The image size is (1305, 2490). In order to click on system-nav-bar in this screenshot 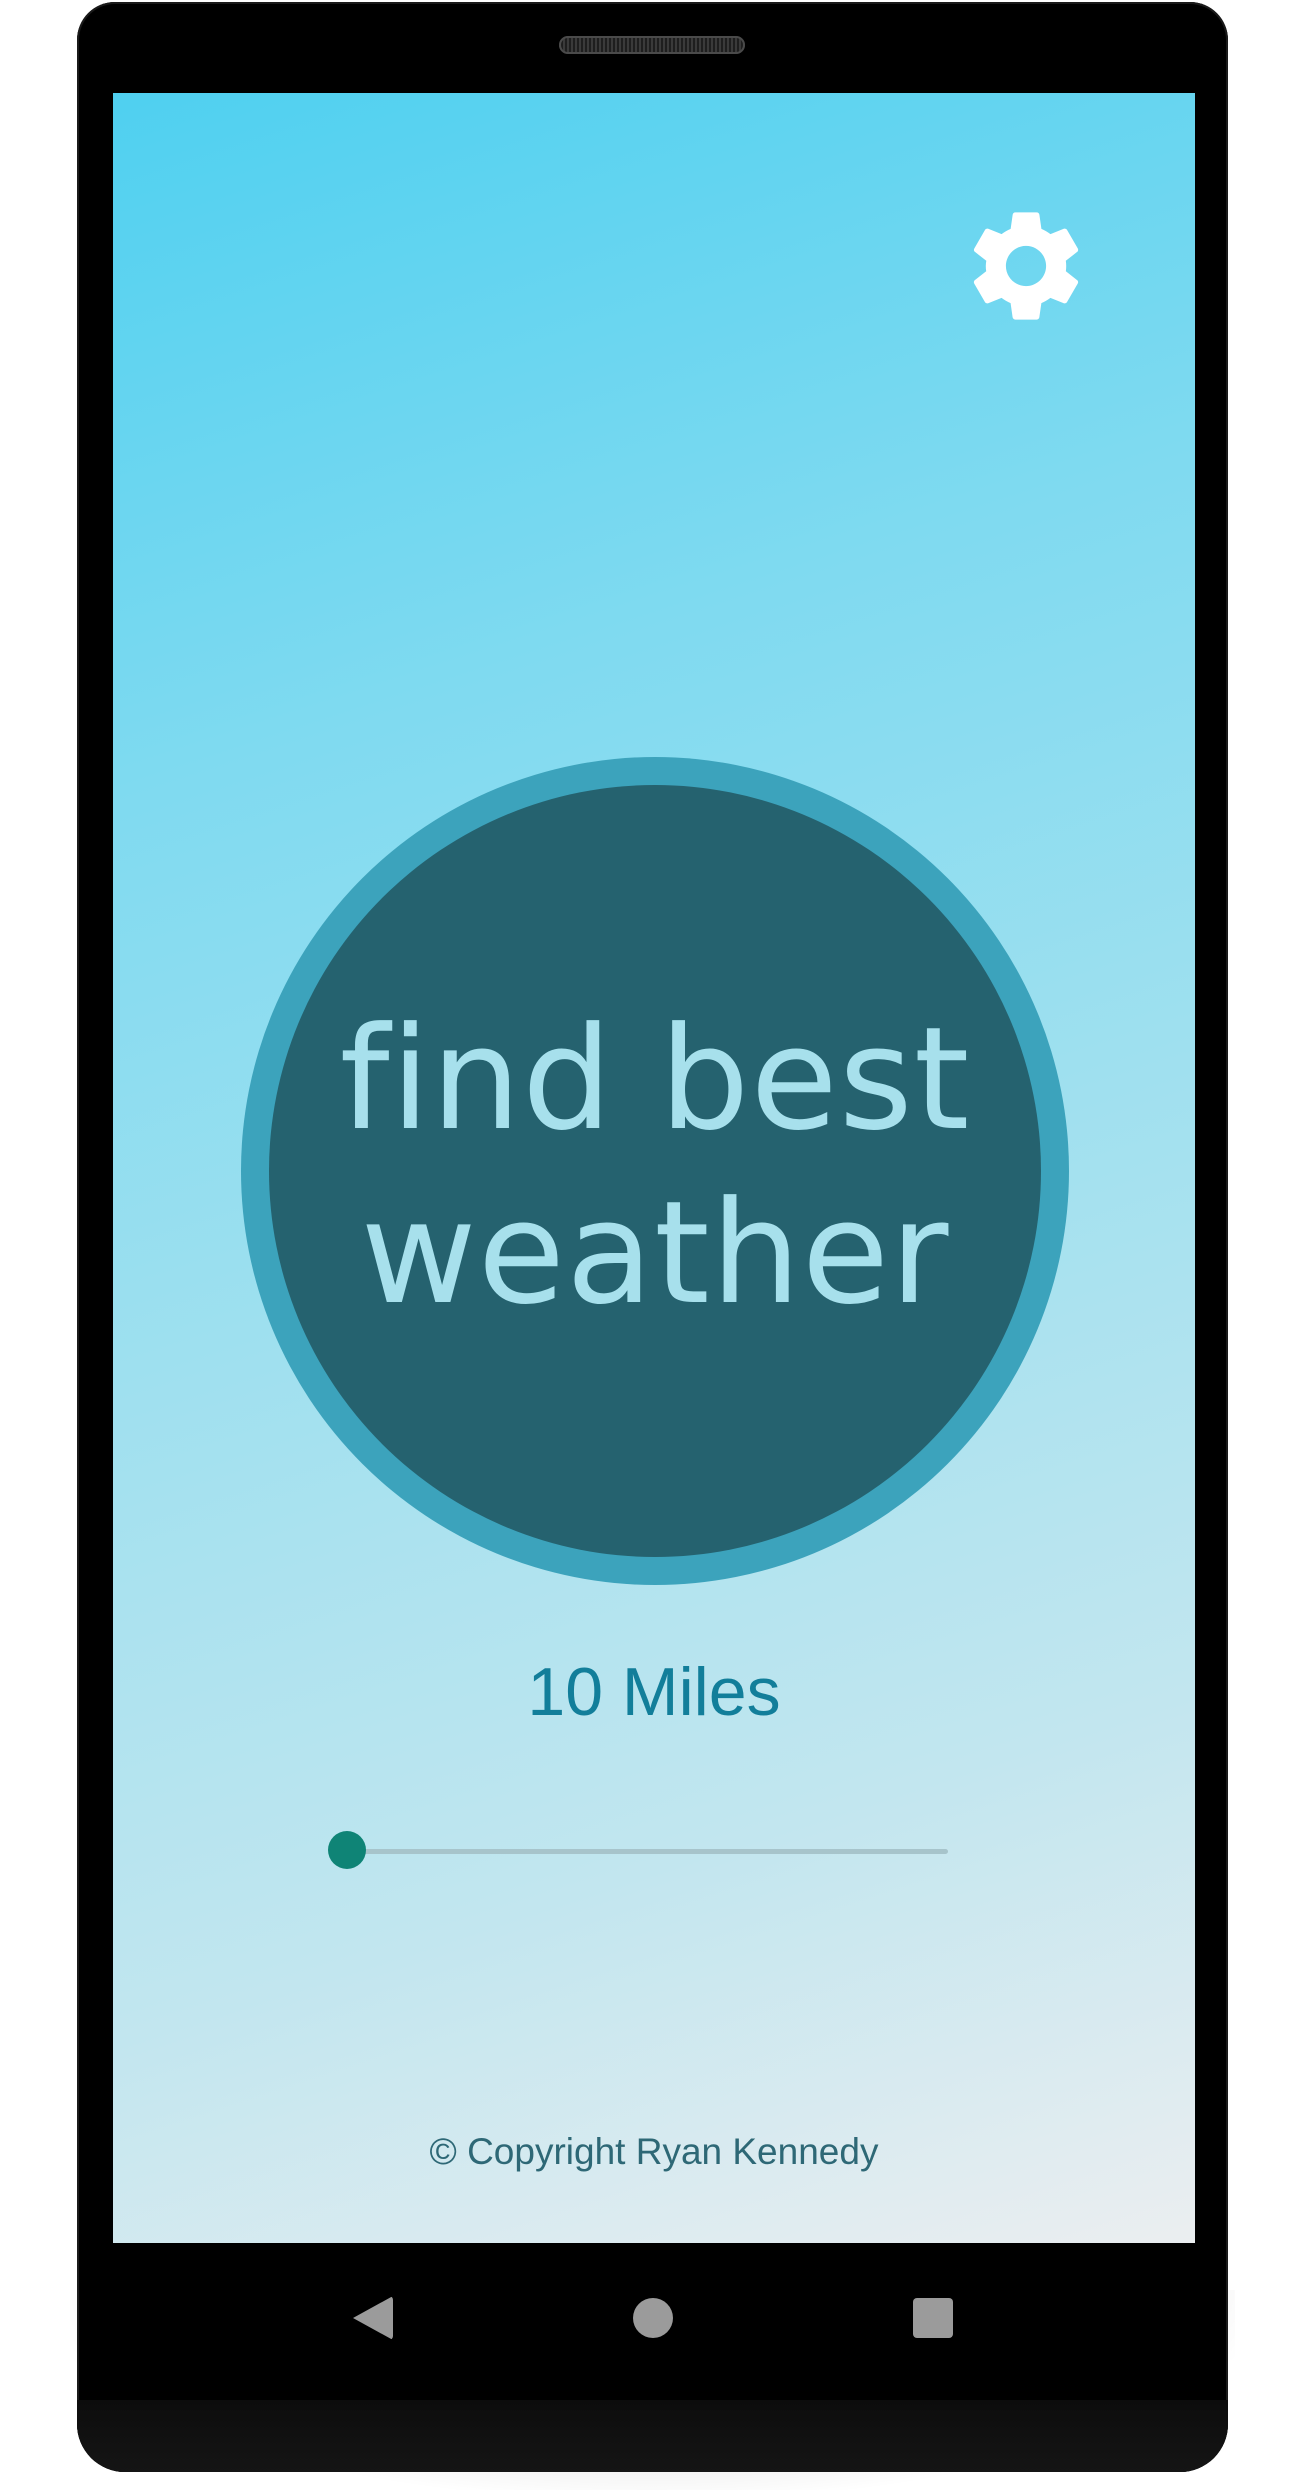, I will do `click(654, 2318)`.